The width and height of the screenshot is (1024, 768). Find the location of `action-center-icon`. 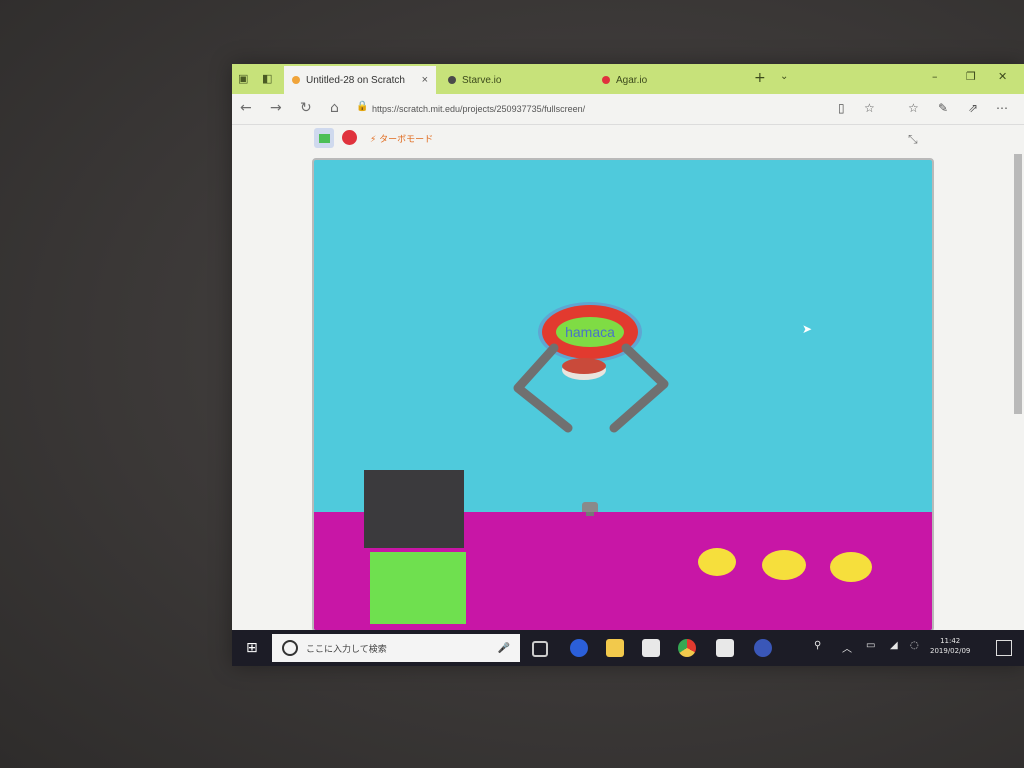

action-center-icon is located at coordinates (1004, 648).